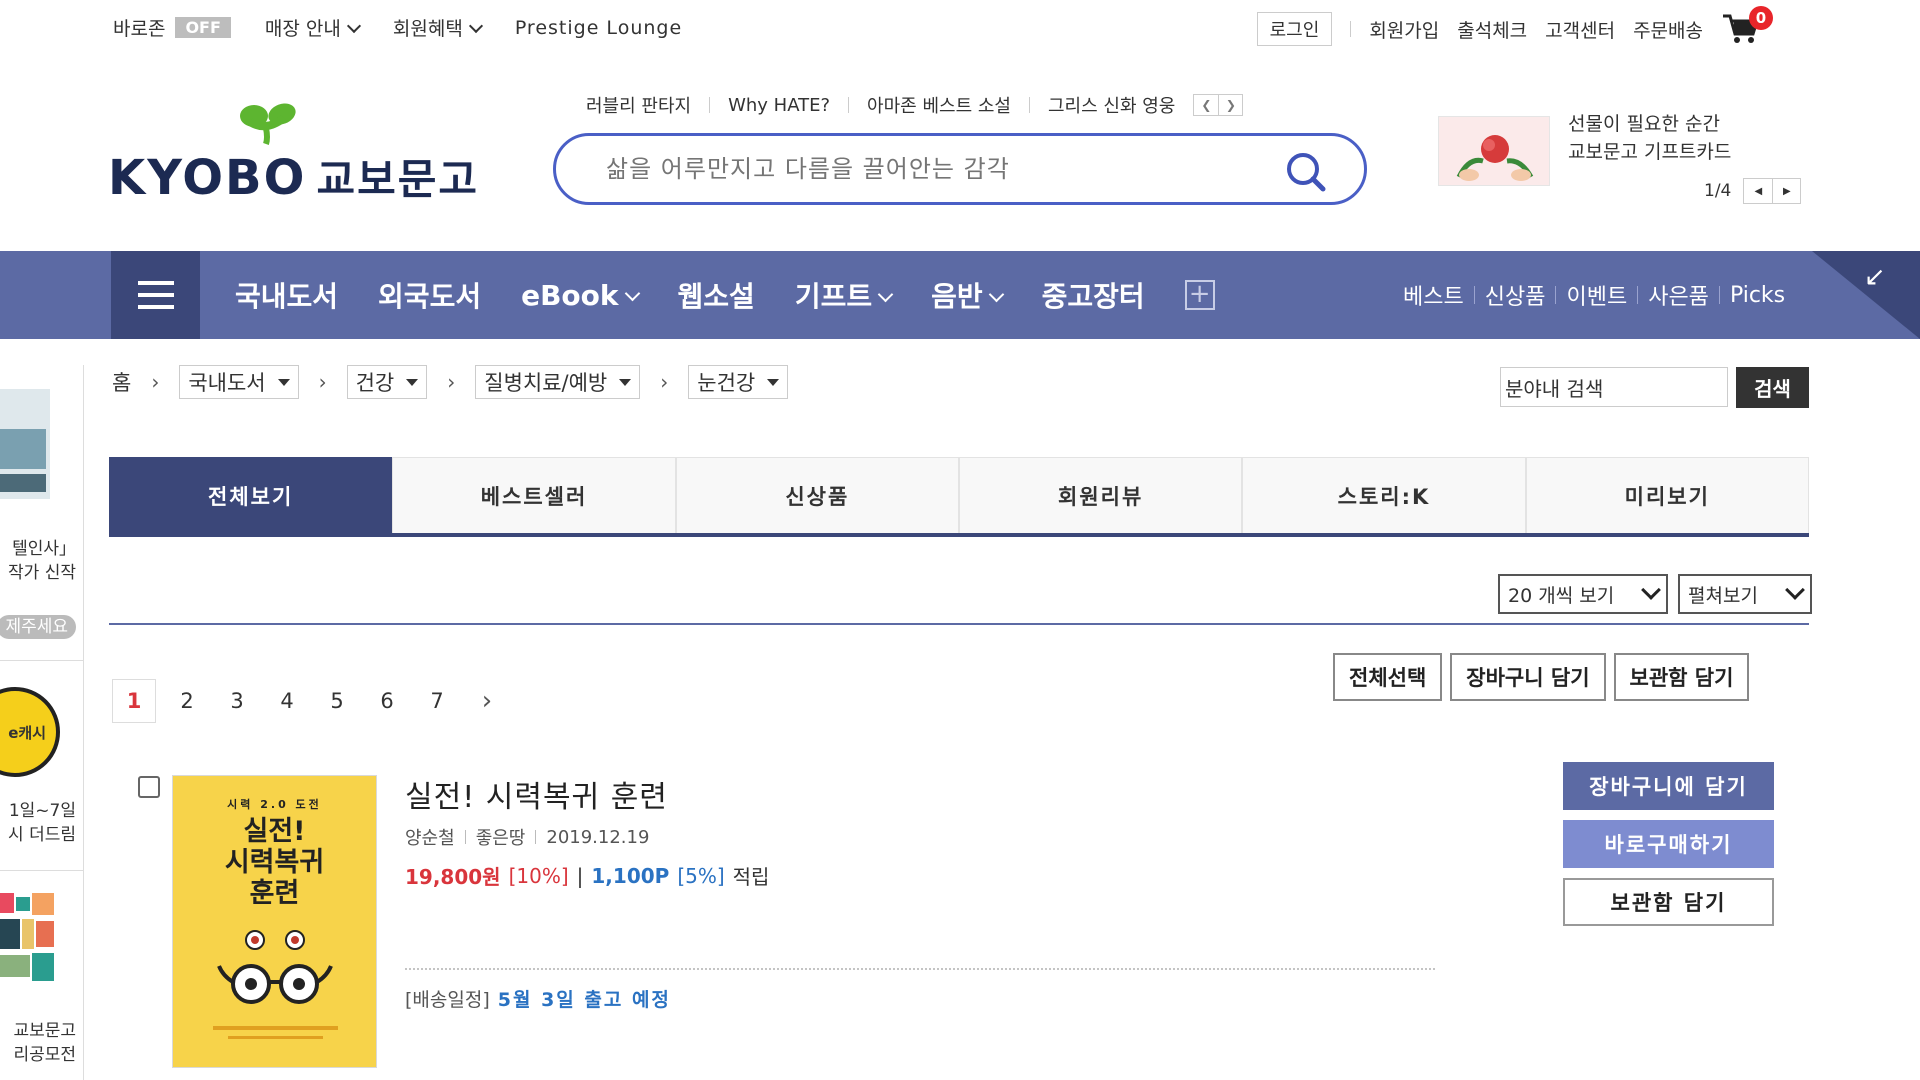 This screenshot has width=1920, height=1080. What do you see at coordinates (274, 862) in the screenshot?
I see `cover-title: 실전! 시력복귀 훈련` at bounding box center [274, 862].